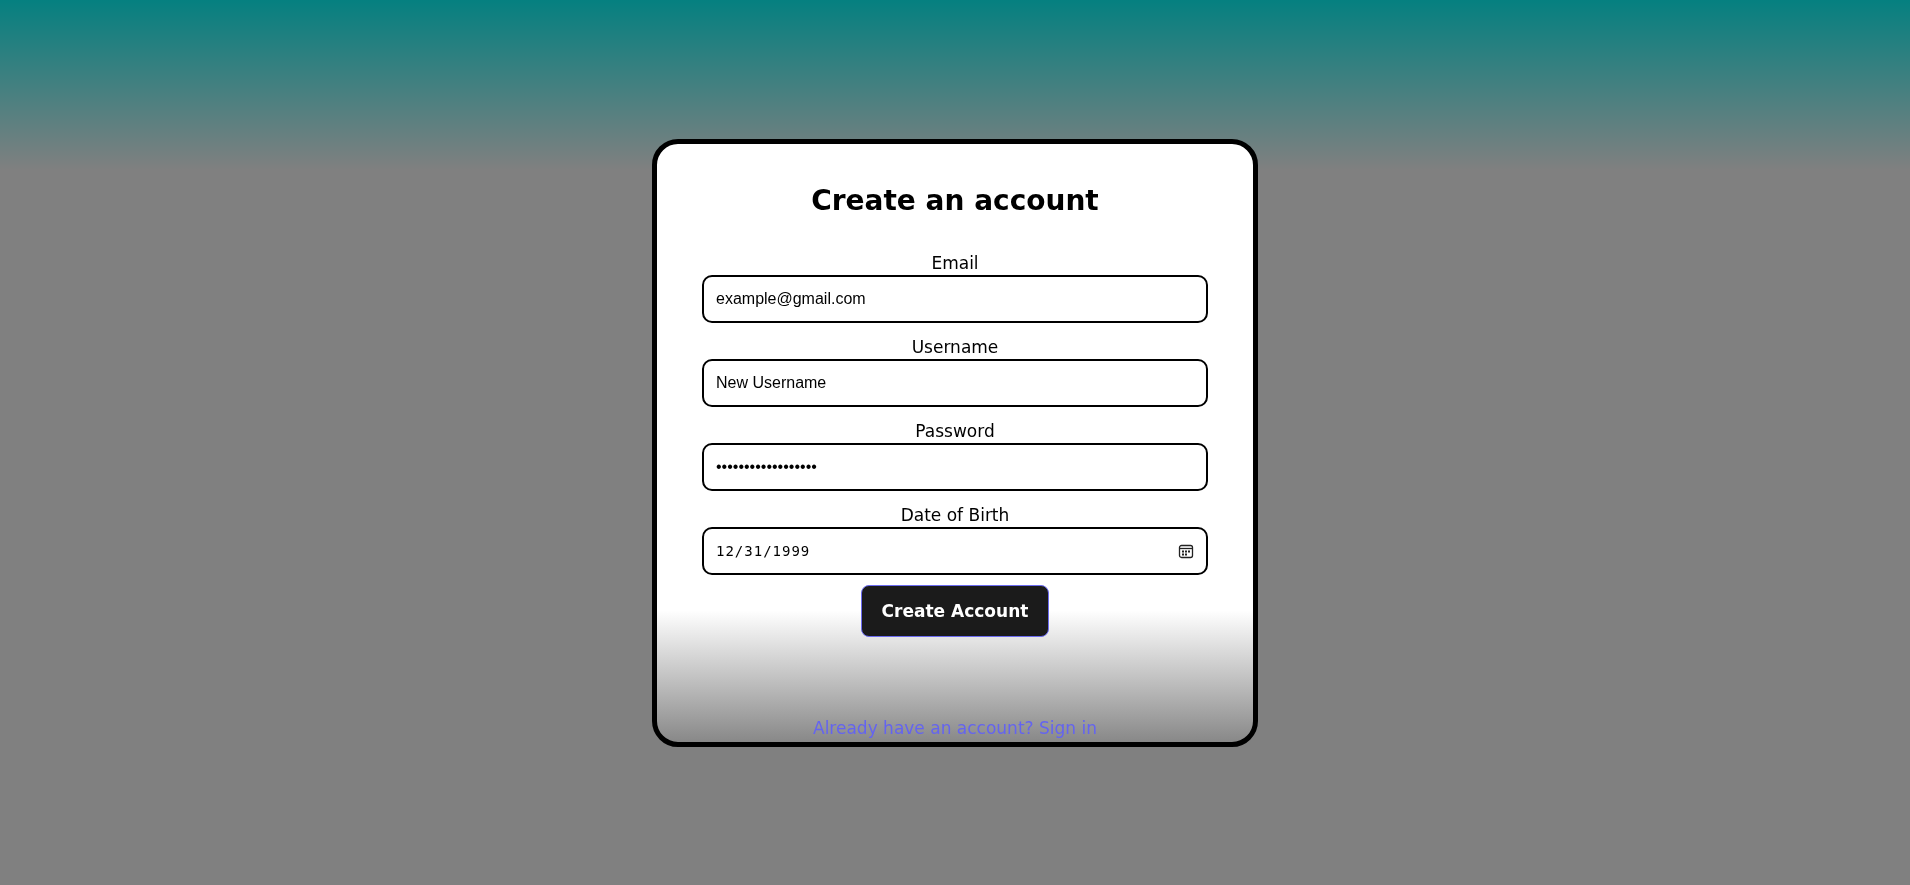  Describe the element at coordinates (955, 383) in the screenshot. I see `input-field: New Username` at that location.